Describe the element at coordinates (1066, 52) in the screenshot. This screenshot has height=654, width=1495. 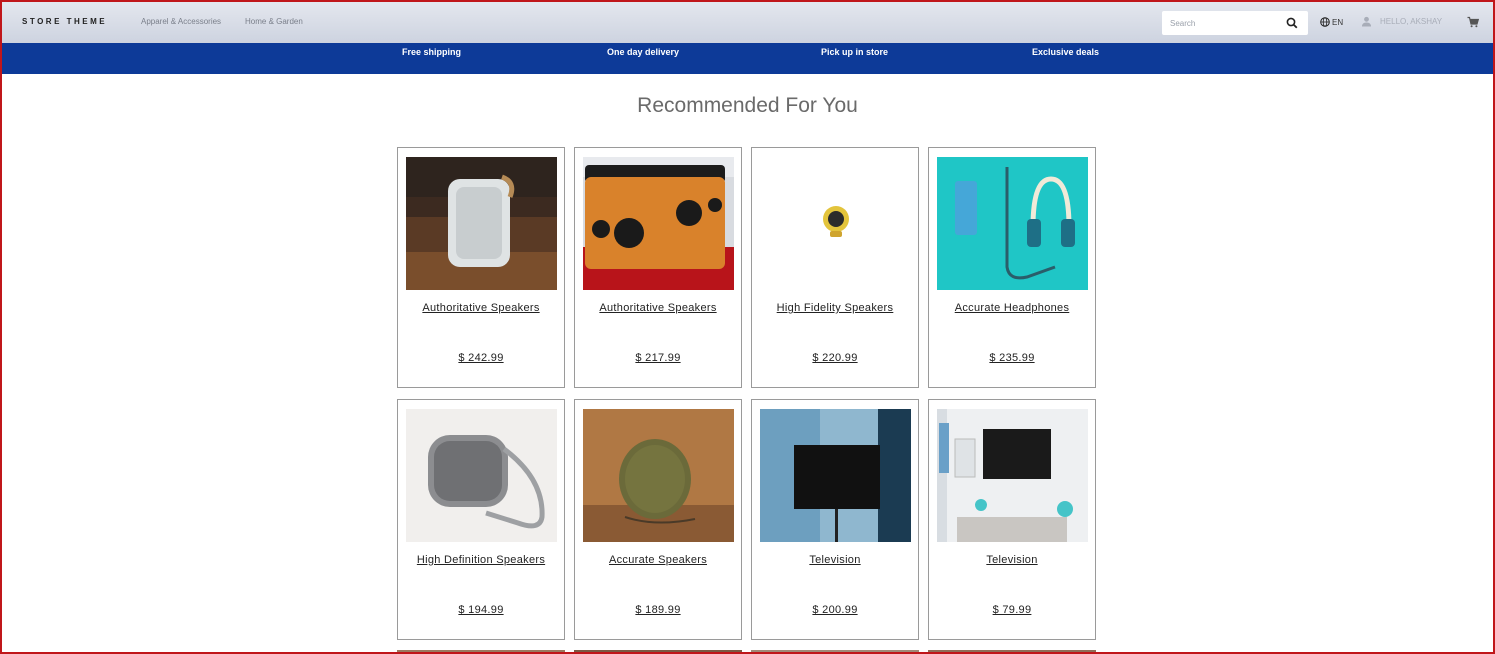
I see `benefit-exclusive-deals: Exclusive deals` at that location.